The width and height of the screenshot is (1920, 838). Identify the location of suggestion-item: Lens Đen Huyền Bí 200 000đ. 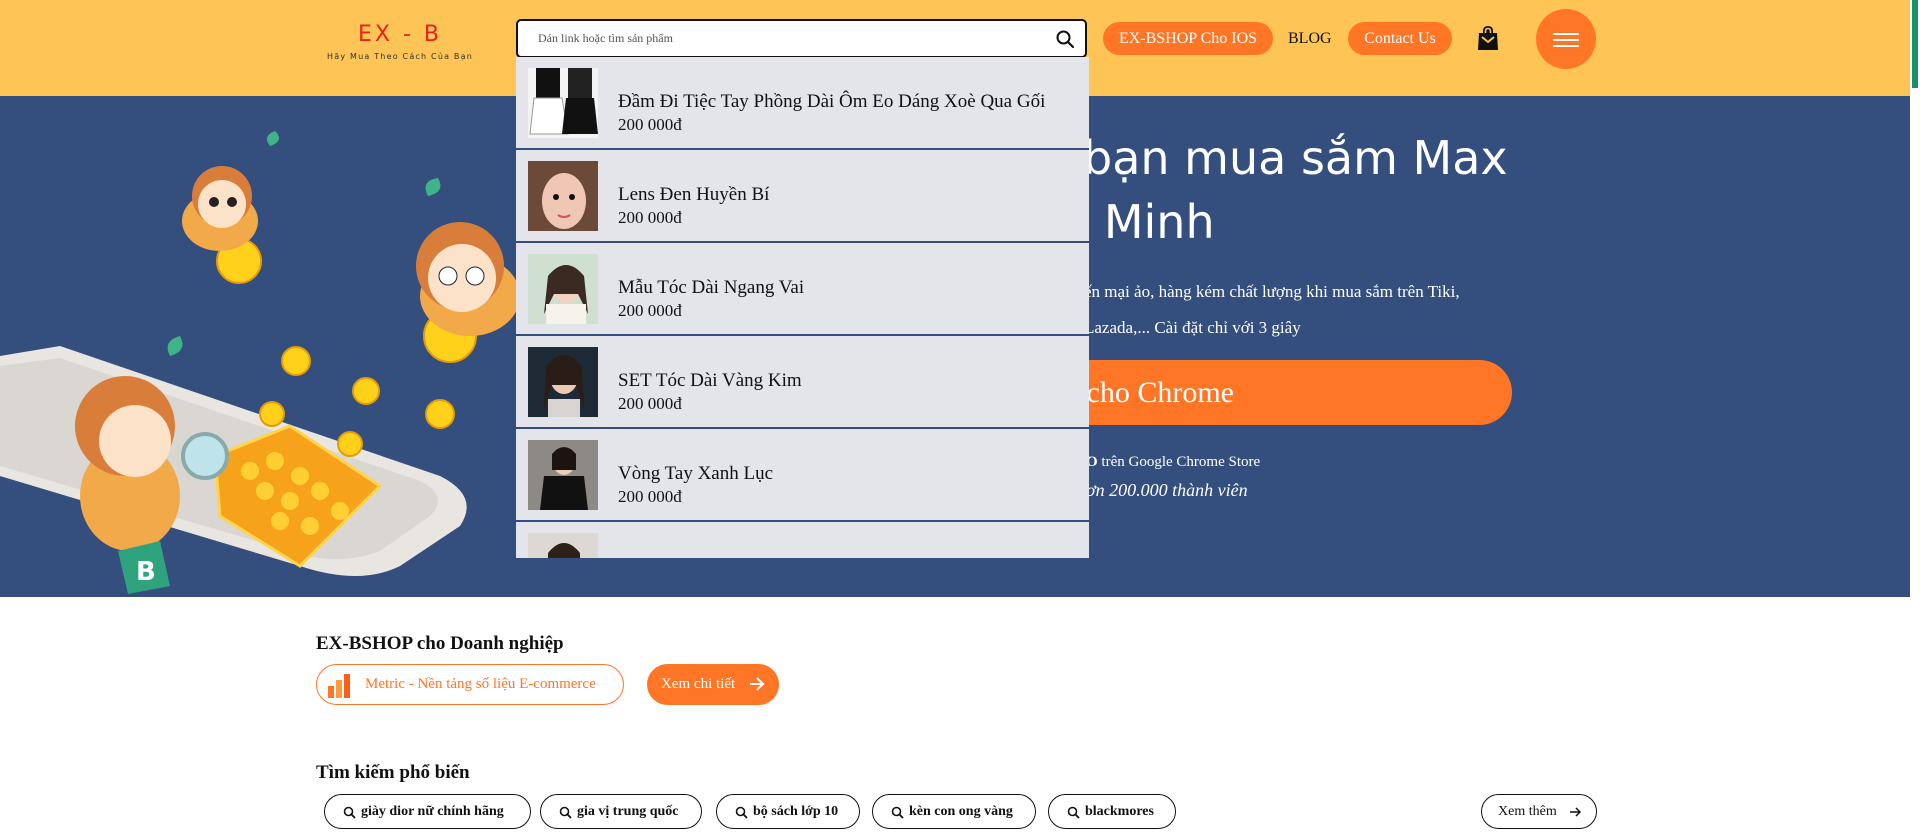
(802, 196).